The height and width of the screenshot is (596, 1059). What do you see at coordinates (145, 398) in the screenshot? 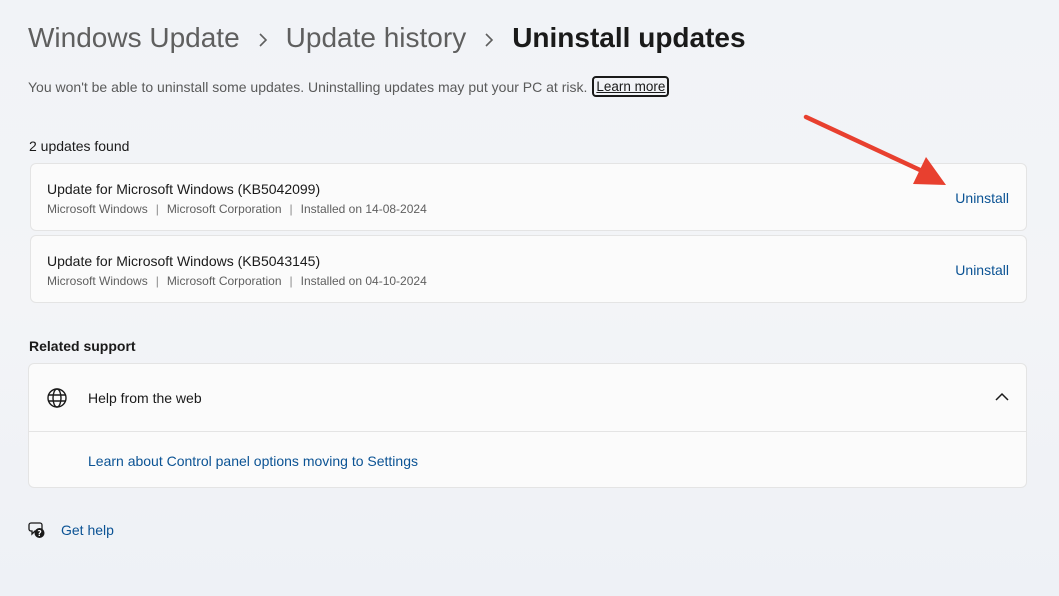
I see `expander-title: Help from the web` at bounding box center [145, 398].